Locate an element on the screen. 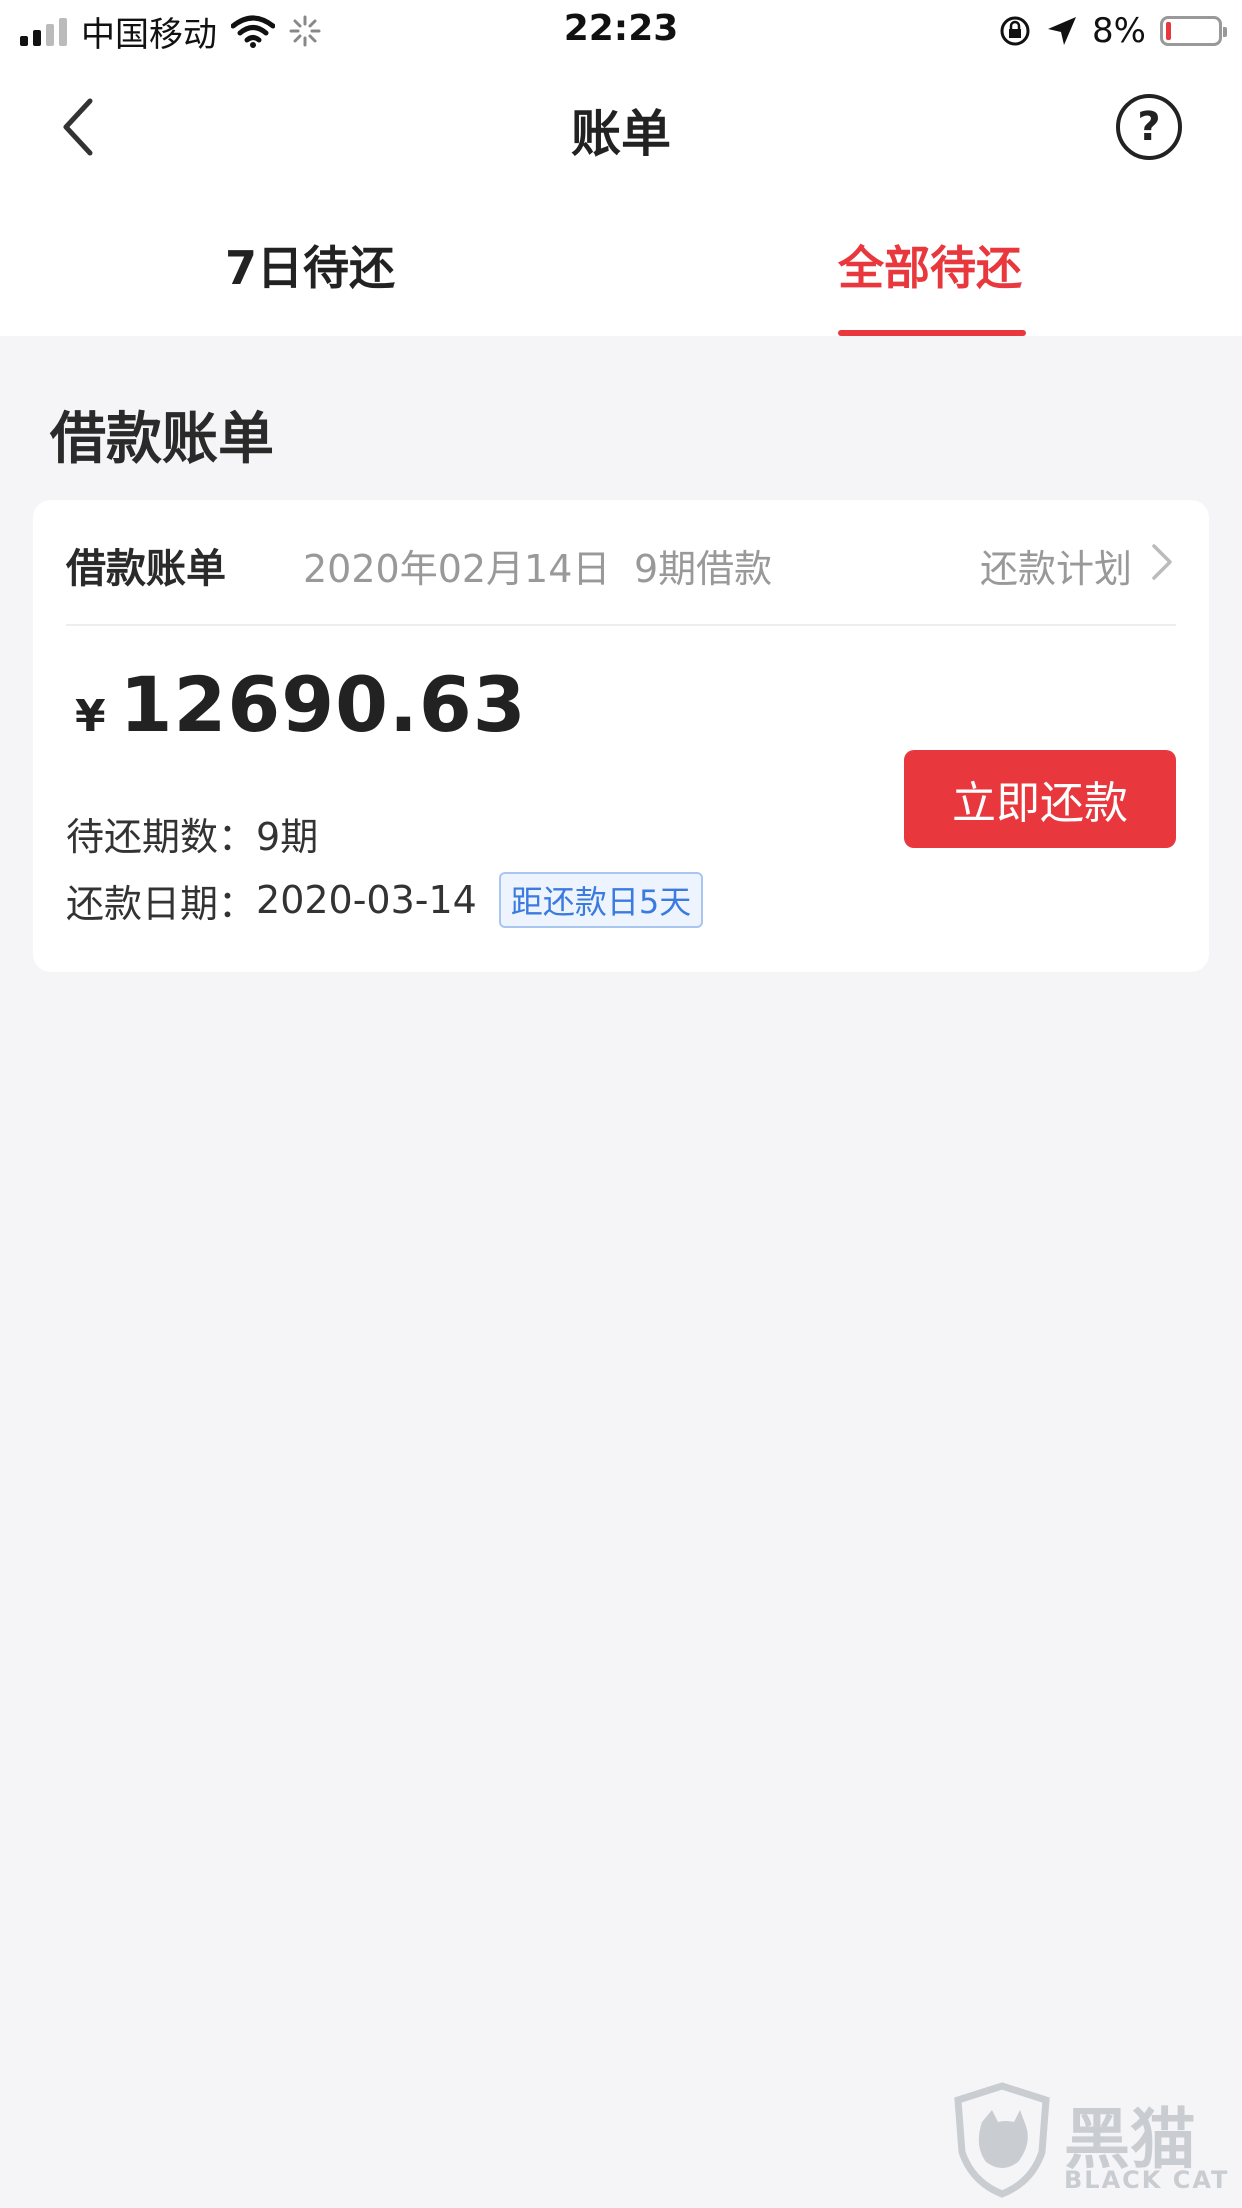 The image size is (1242, 2208). card-header: 借款账单 2020年02月14日 9期借款 还款计划 is located at coordinates (621, 563).